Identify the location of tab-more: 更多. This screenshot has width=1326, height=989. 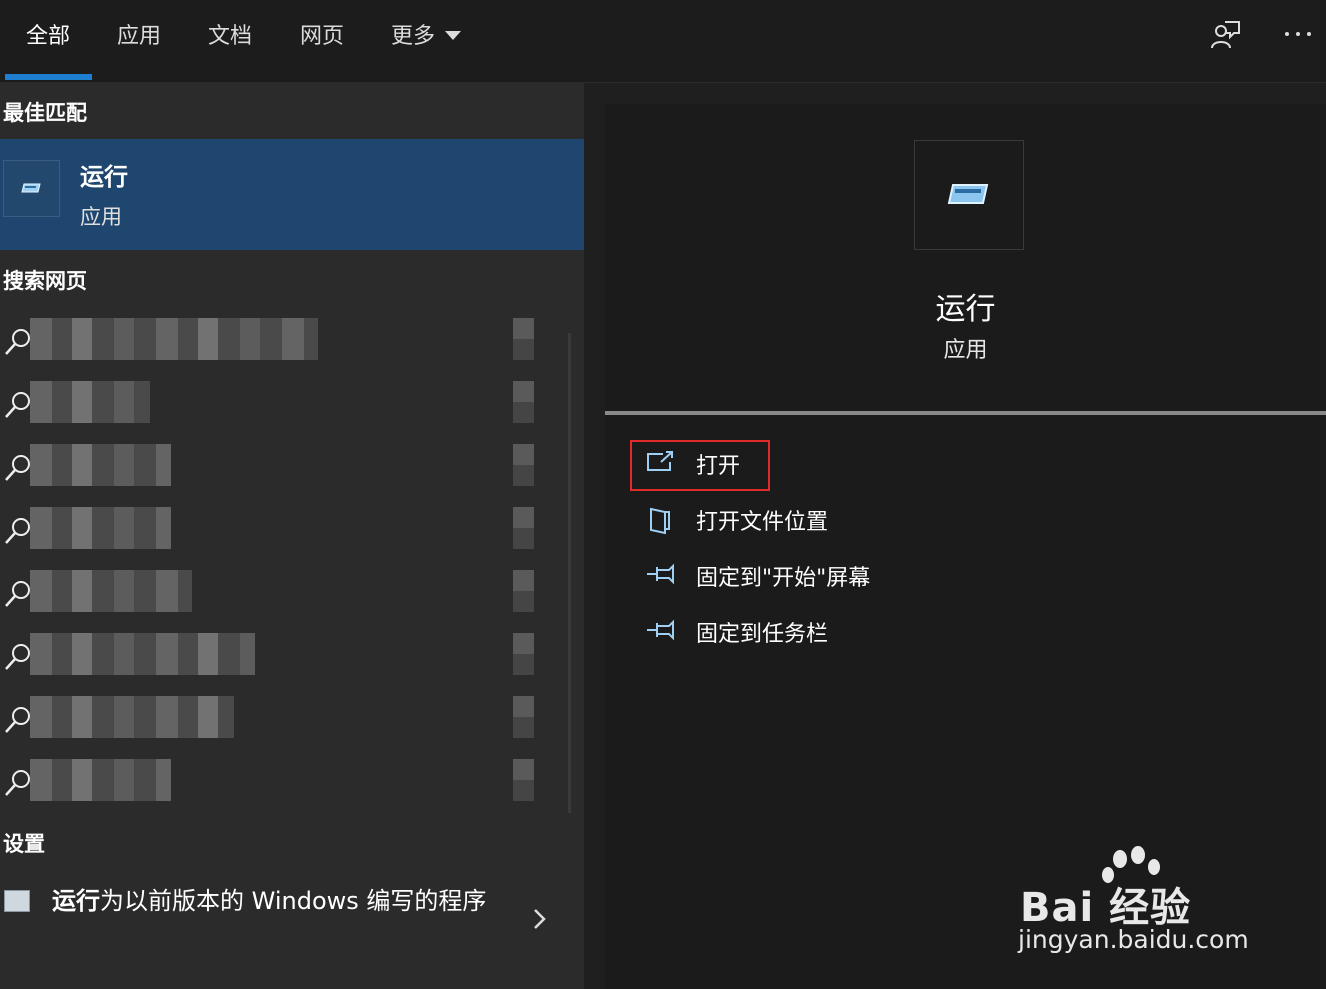
(426, 34).